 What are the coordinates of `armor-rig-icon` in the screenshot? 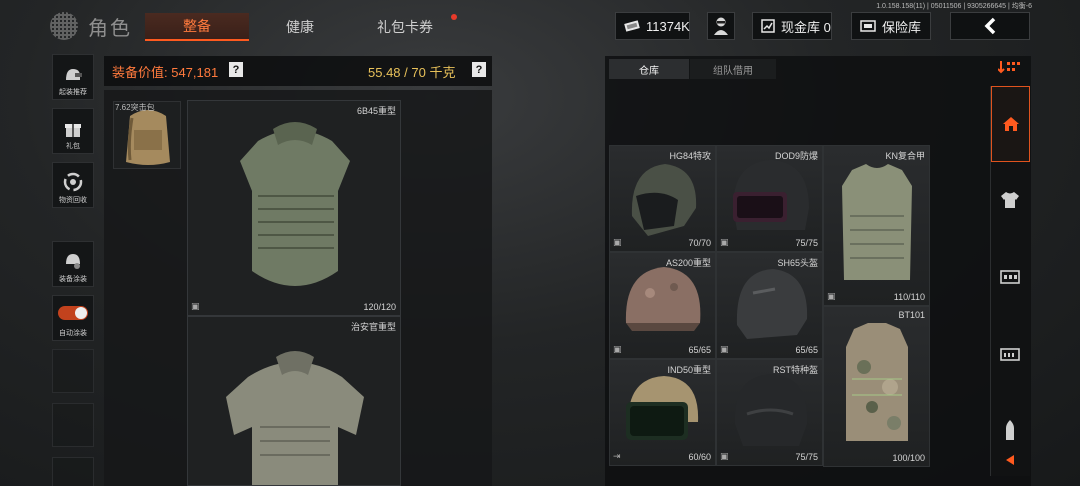 It's located at (1010, 276).